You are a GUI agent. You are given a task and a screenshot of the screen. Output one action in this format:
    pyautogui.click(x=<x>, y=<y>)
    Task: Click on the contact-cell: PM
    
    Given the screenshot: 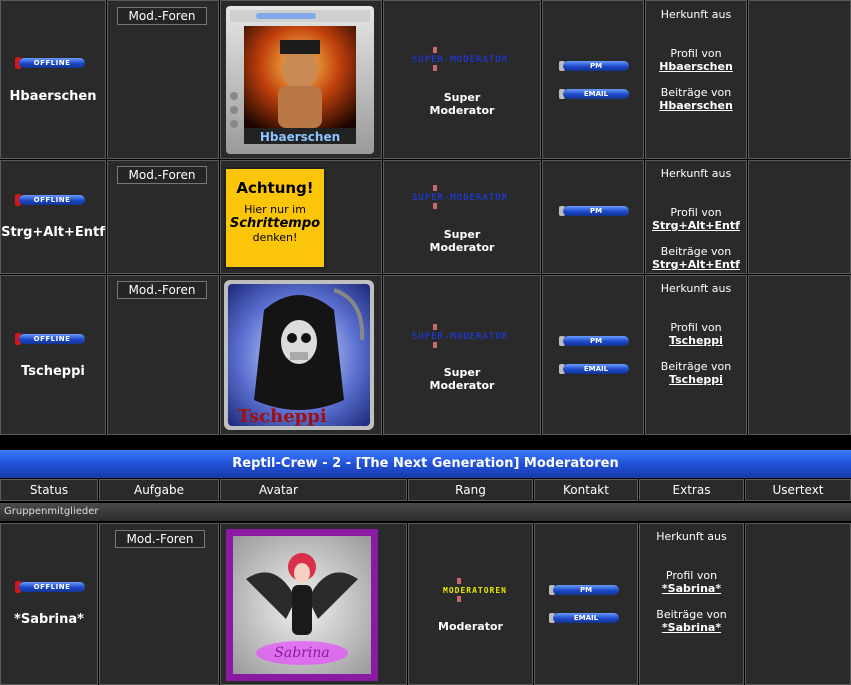 What is the action you would take?
    pyautogui.click(x=593, y=217)
    